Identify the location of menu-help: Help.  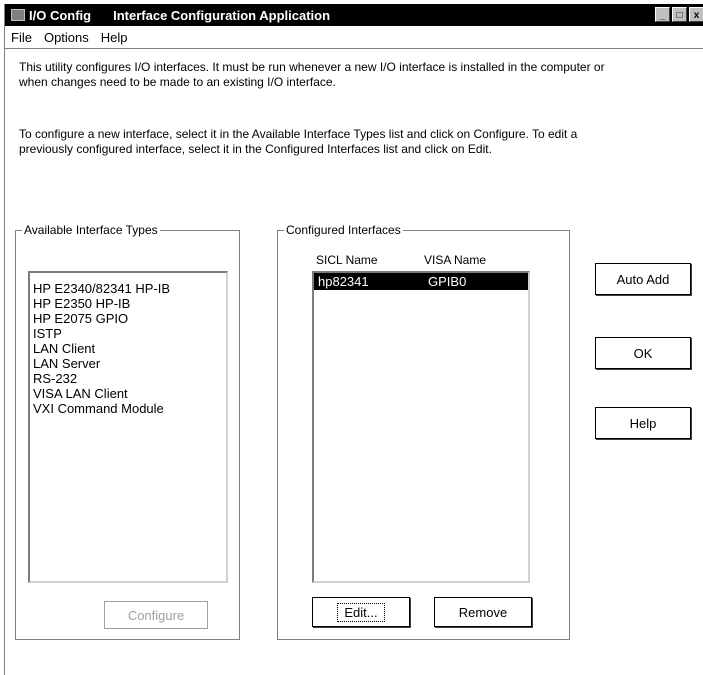
(114, 37).